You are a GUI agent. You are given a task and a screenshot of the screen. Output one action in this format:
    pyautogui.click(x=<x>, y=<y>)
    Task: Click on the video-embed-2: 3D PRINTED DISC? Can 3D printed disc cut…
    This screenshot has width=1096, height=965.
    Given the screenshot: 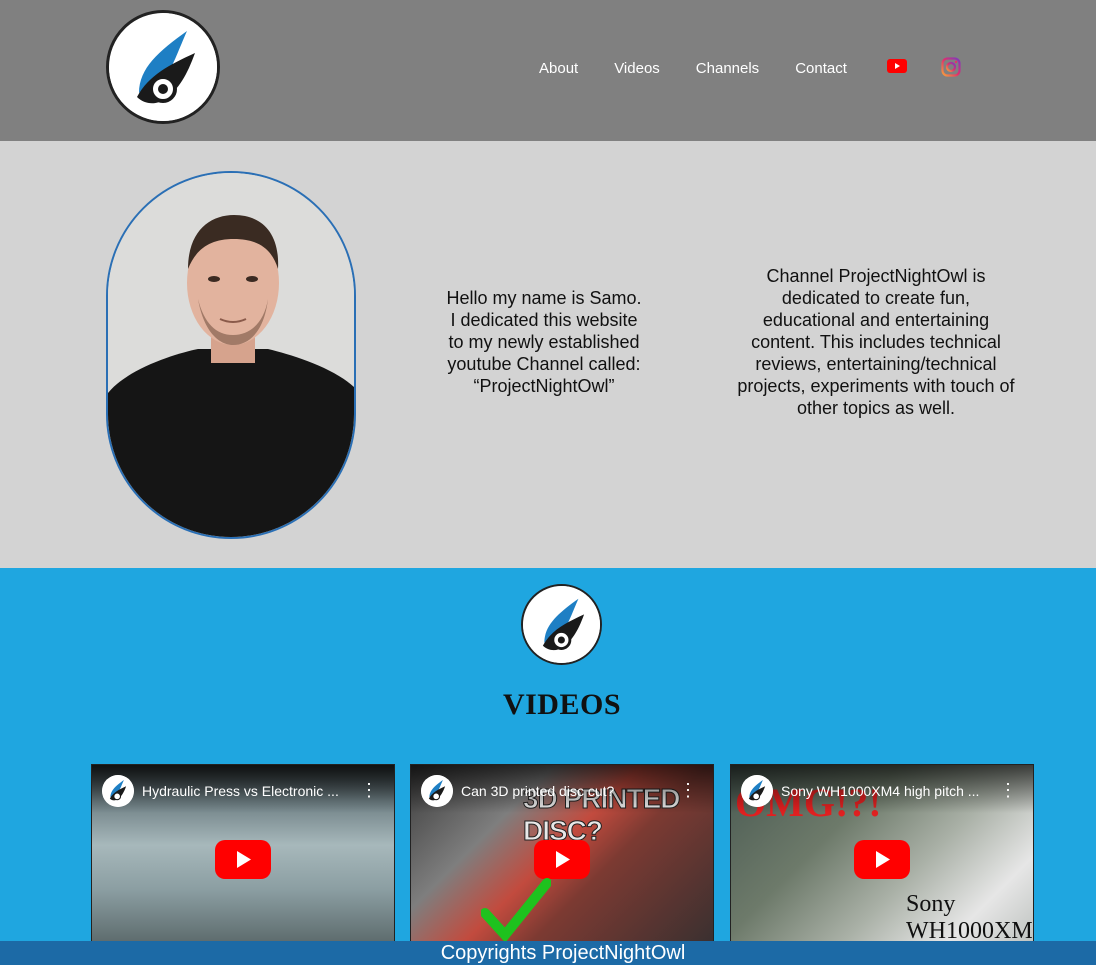 What is the action you would take?
    pyautogui.click(x=562, y=854)
    